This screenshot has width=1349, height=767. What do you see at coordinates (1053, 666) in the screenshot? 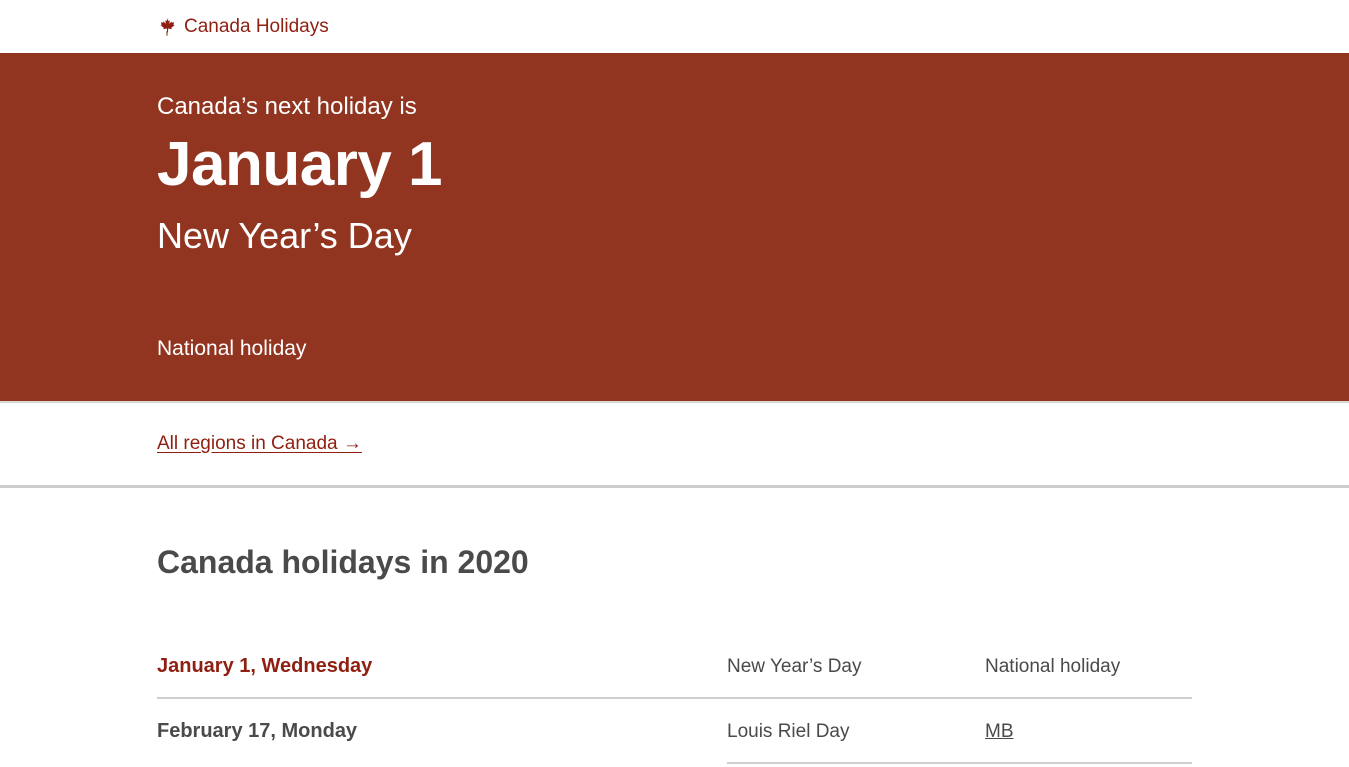
I see `holiday-type: National holiday` at bounding box center [1053, 666].